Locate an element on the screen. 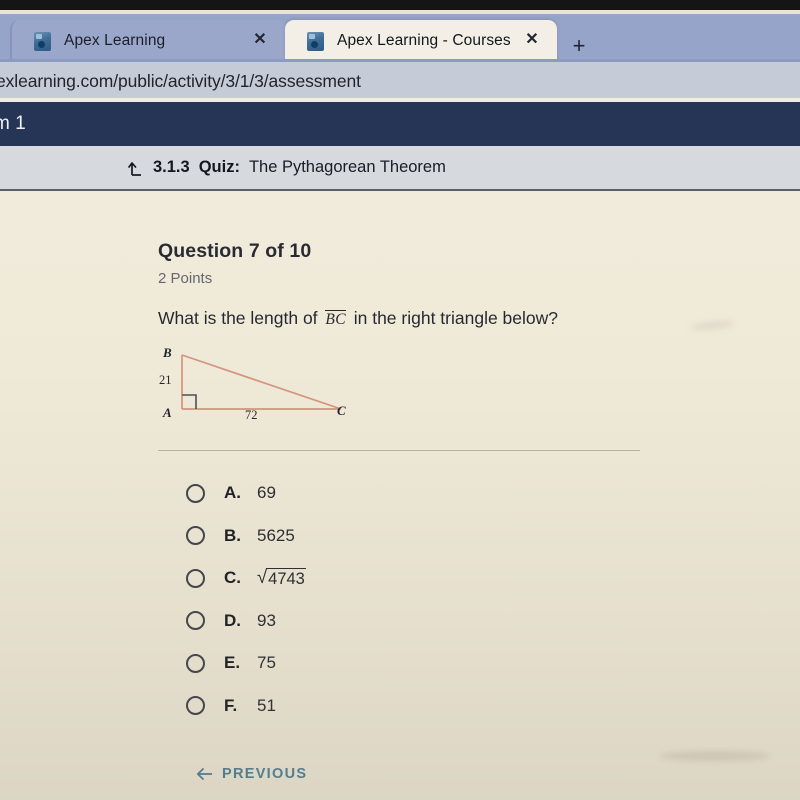 This screenshot has height=800, width=800. radio-button-e is located at coordinates (195, 663).